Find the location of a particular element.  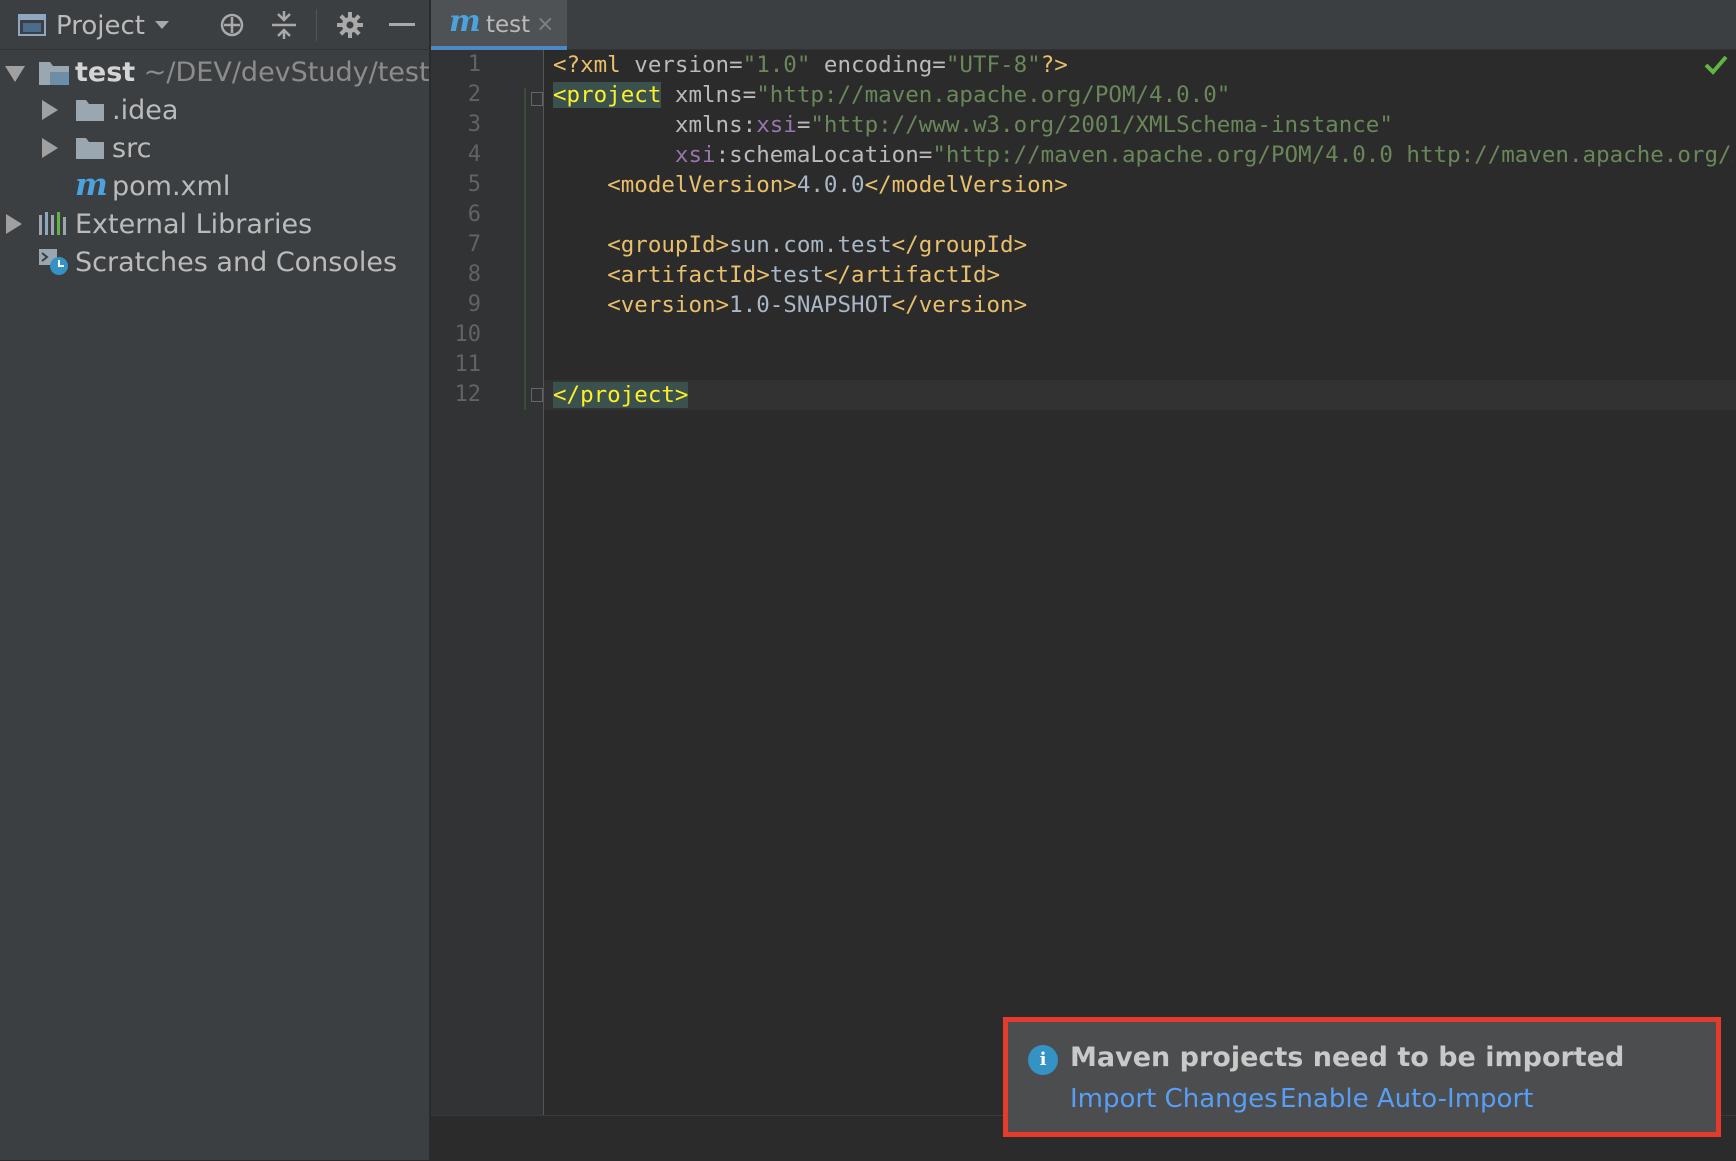

xml-tag: </artifactId> is located at coordinates (912, 275).